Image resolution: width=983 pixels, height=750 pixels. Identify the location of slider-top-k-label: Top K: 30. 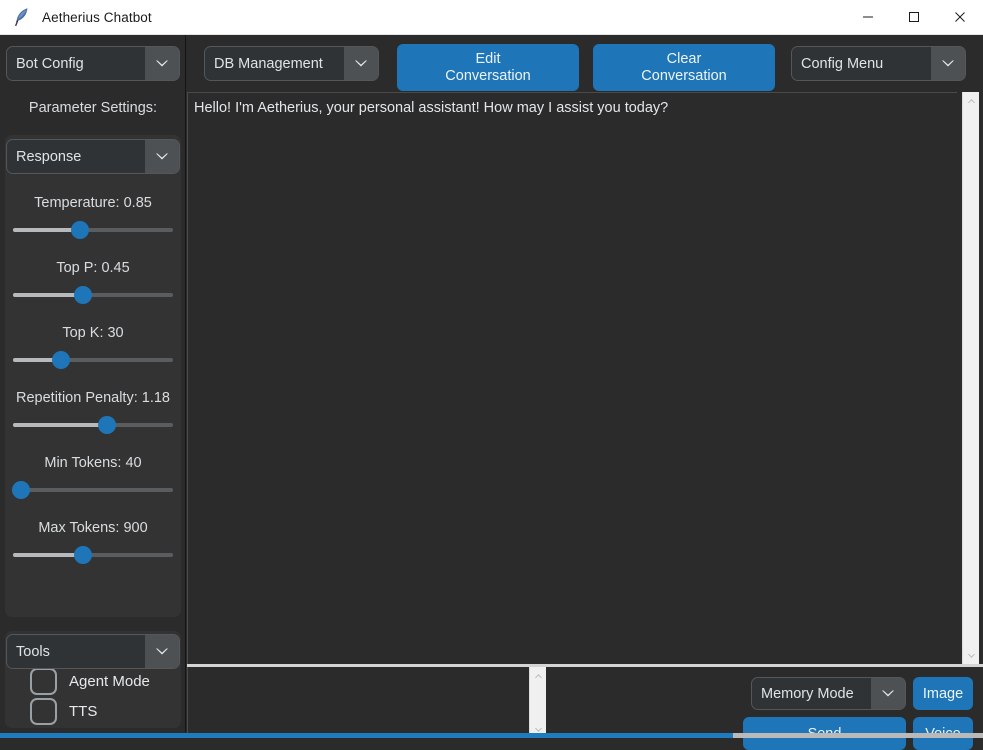
(93, 333).